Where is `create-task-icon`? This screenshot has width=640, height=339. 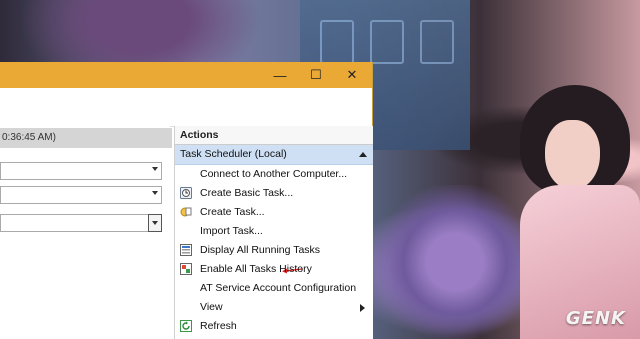
create-task-icon is located at coordinates (186, 212).